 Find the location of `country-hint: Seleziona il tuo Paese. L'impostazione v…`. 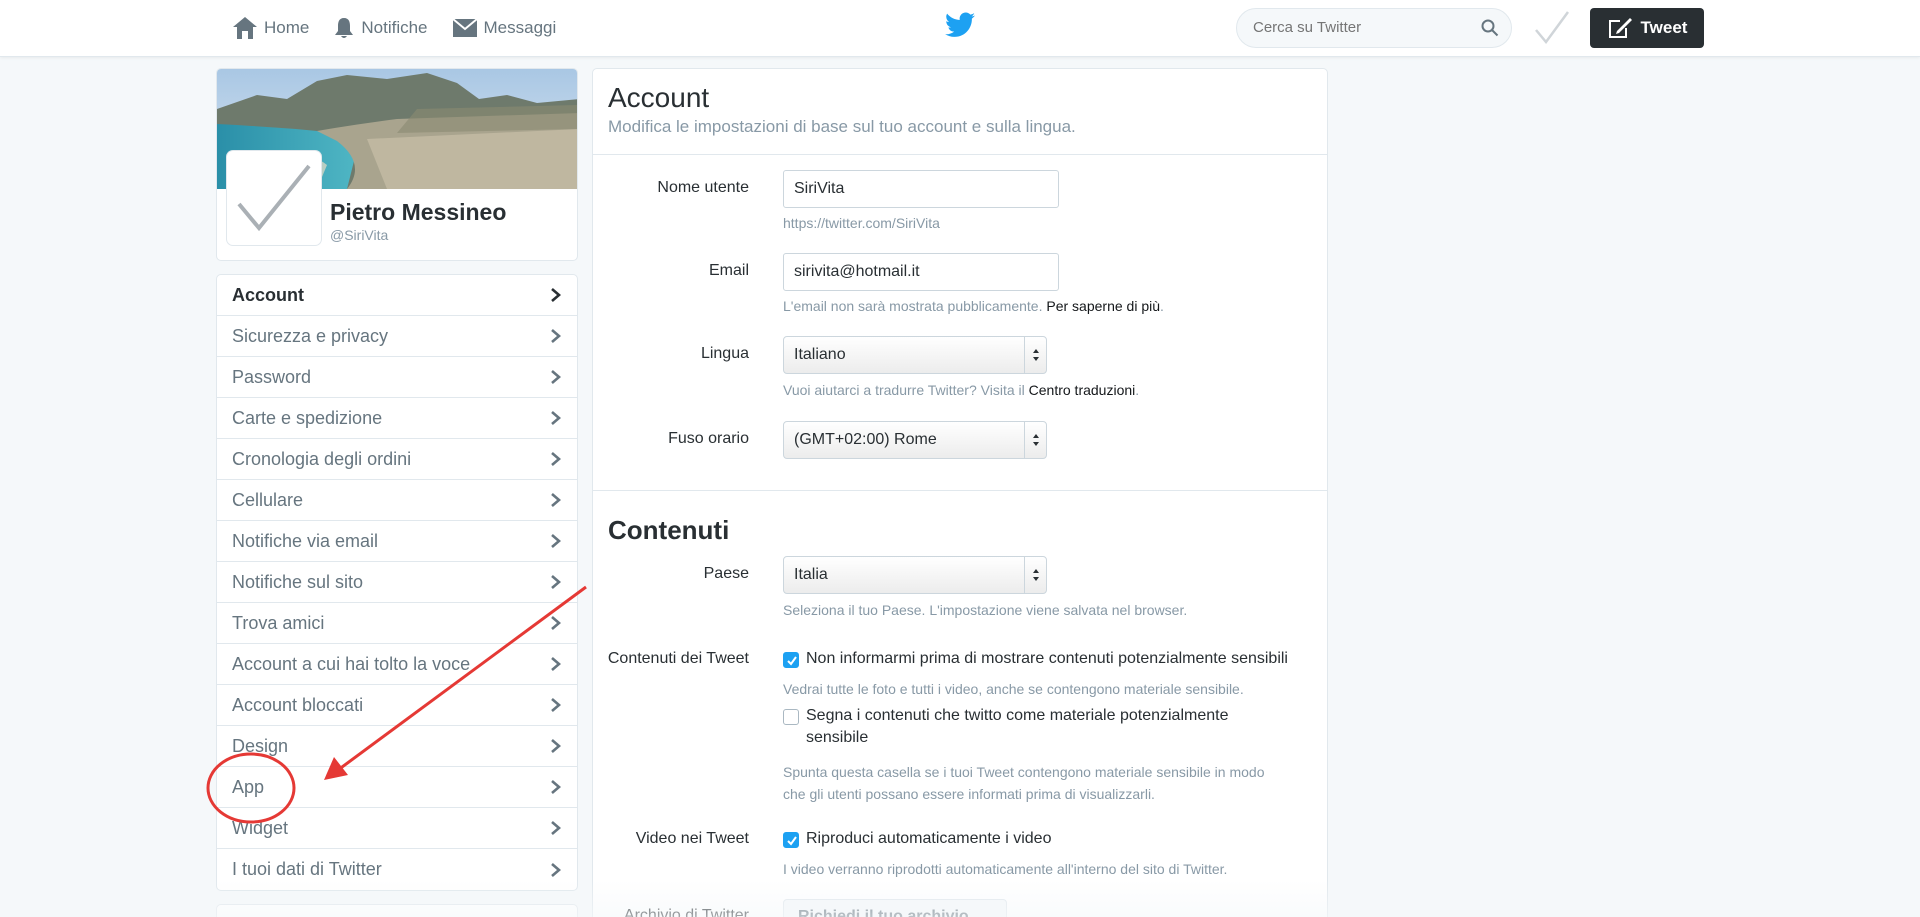

country-hint: Seleziona il tuo Paese. L'impostazione v… is located at coordinates (985, 610).